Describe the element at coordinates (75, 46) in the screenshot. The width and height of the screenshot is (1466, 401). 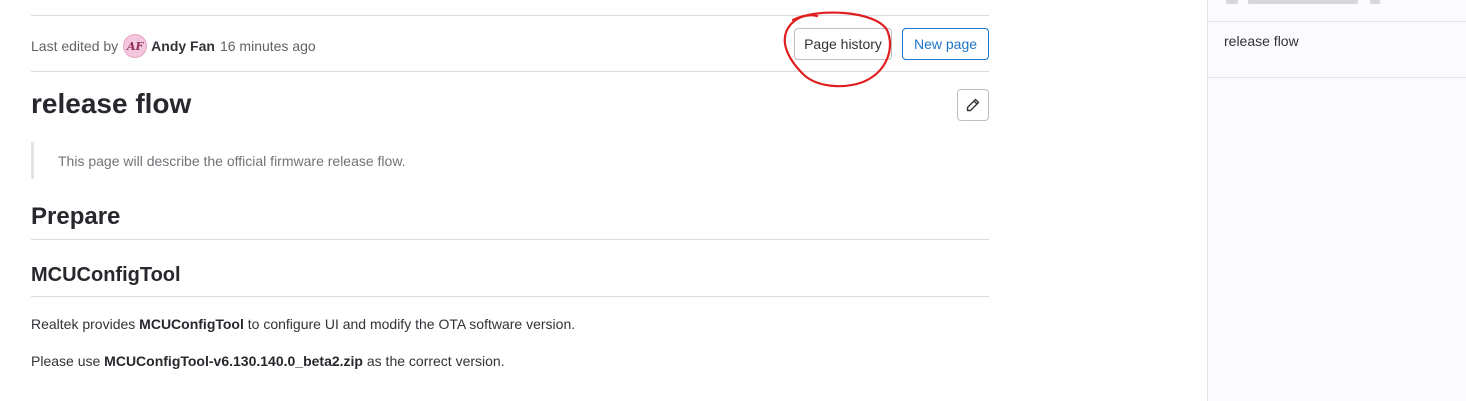
I see `last-edited-label: Last edited by` at that location.